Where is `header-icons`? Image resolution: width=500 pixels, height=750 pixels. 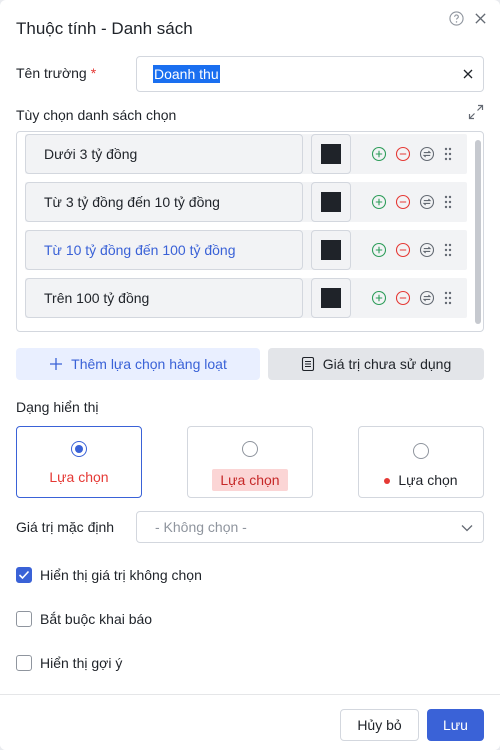 header-icons is located at coordinates (468, 18).